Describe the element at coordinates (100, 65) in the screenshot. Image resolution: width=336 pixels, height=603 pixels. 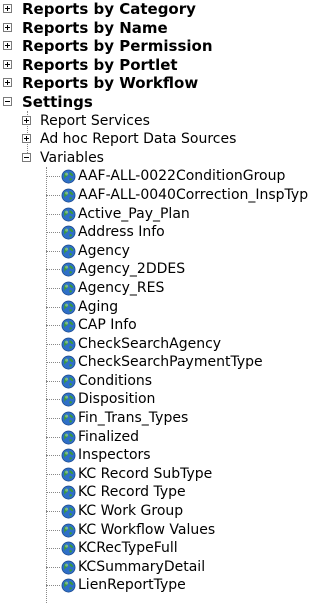
I see `tree-item-label: Reports by Portlet` at that location.